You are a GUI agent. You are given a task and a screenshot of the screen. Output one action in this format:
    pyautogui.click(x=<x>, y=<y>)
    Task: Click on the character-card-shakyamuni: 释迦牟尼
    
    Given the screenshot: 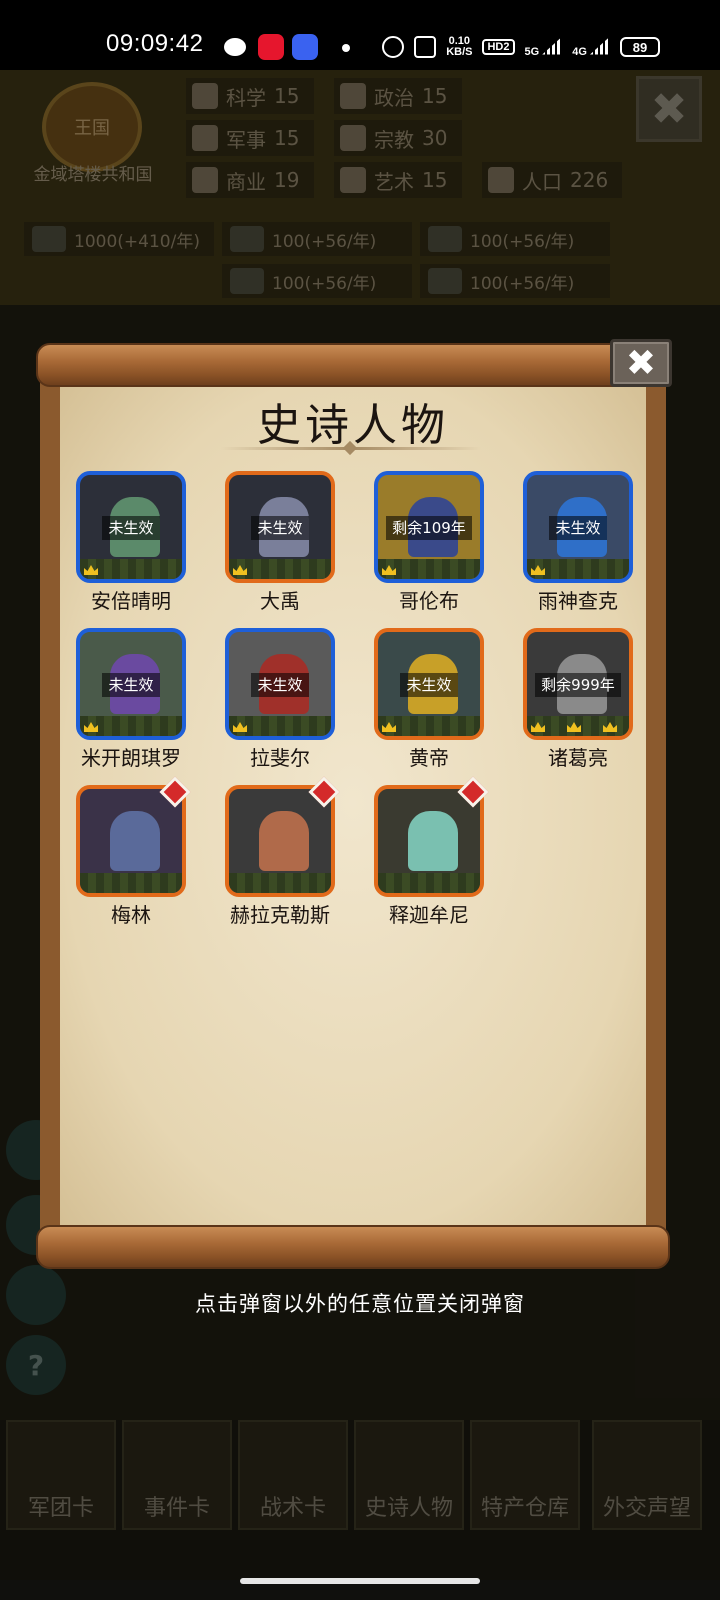 What is the action you would take?
    pyautogui.click(x=450, y=855)
    